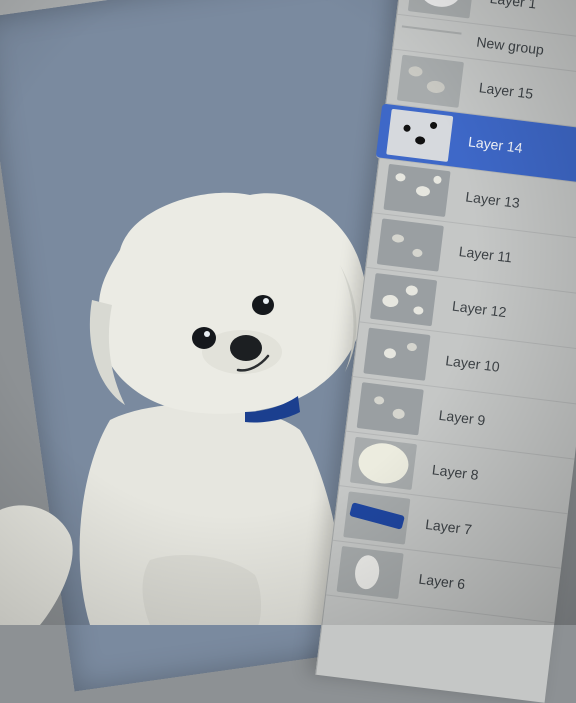  What do you see at coordinates (455, 472) in the screenshot?
I see `layer-label: Layer 8` at bounding box center [455, 472].